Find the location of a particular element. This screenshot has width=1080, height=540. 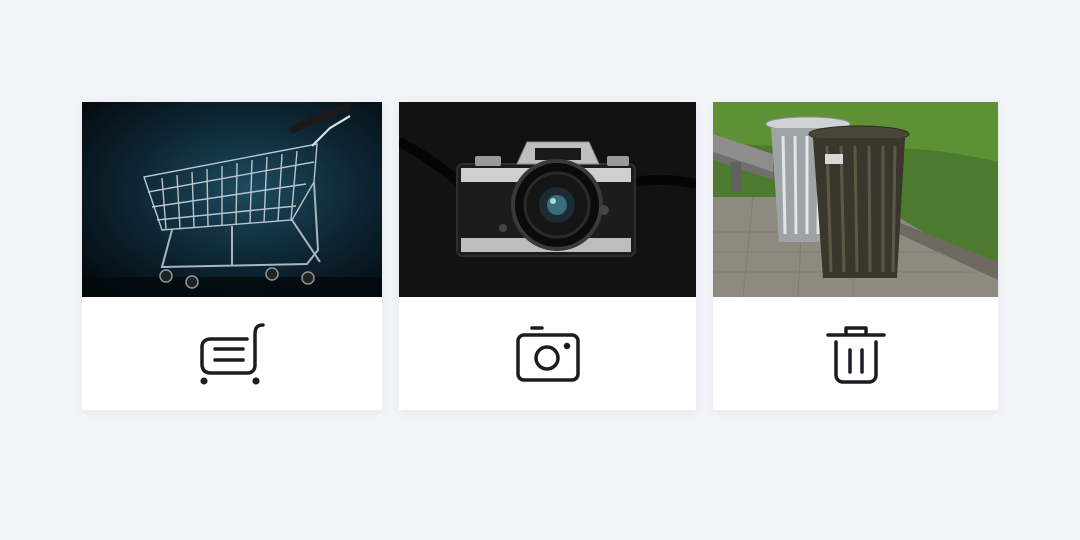

shopping-cart-icon-area is located at coordinates (232, 353).